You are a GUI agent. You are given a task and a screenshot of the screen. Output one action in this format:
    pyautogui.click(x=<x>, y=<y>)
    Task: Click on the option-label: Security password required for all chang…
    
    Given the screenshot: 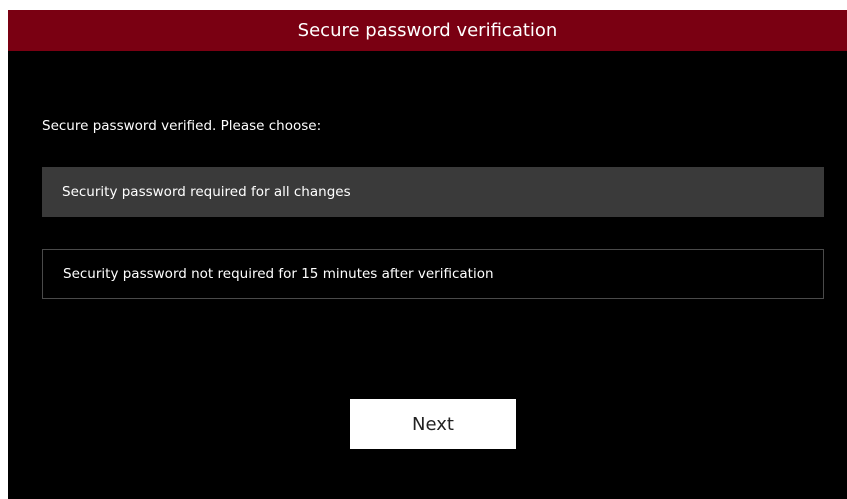 What is the action you would take?
    pyautogui.click(x=206, y=192)
    